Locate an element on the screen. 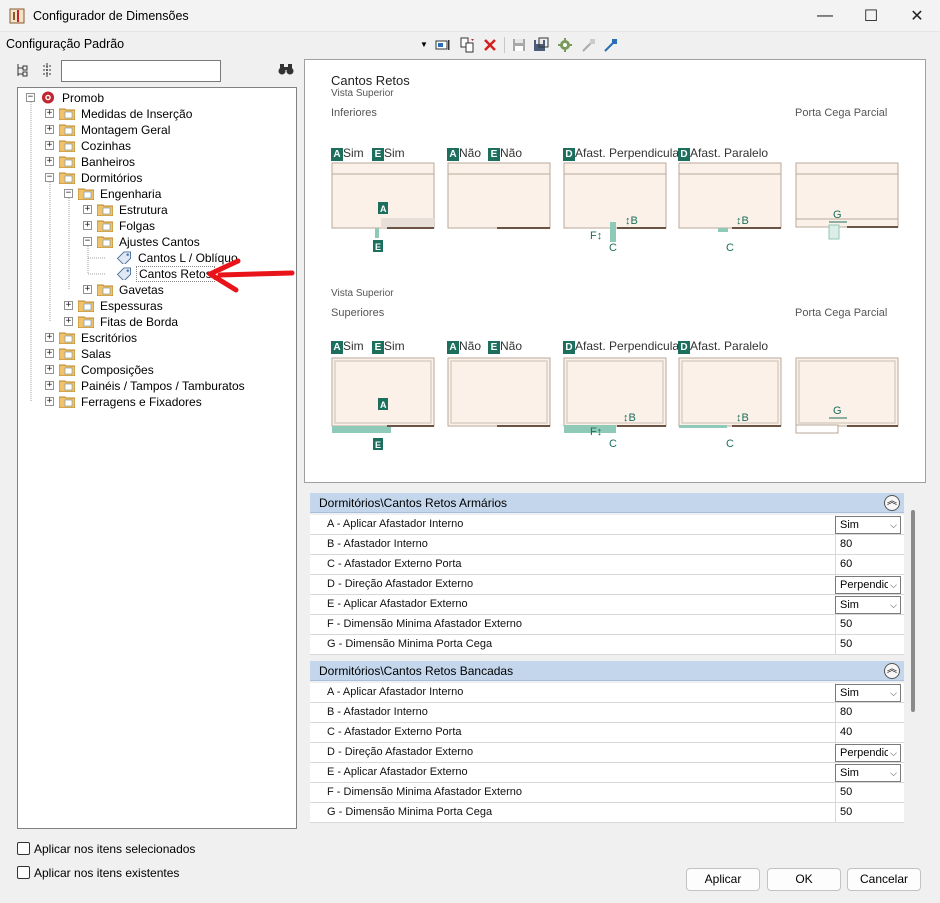 This screenshot has width=940, height=903. tree-item-espessuras: + Espessuras is located at coordinates (153, 306).